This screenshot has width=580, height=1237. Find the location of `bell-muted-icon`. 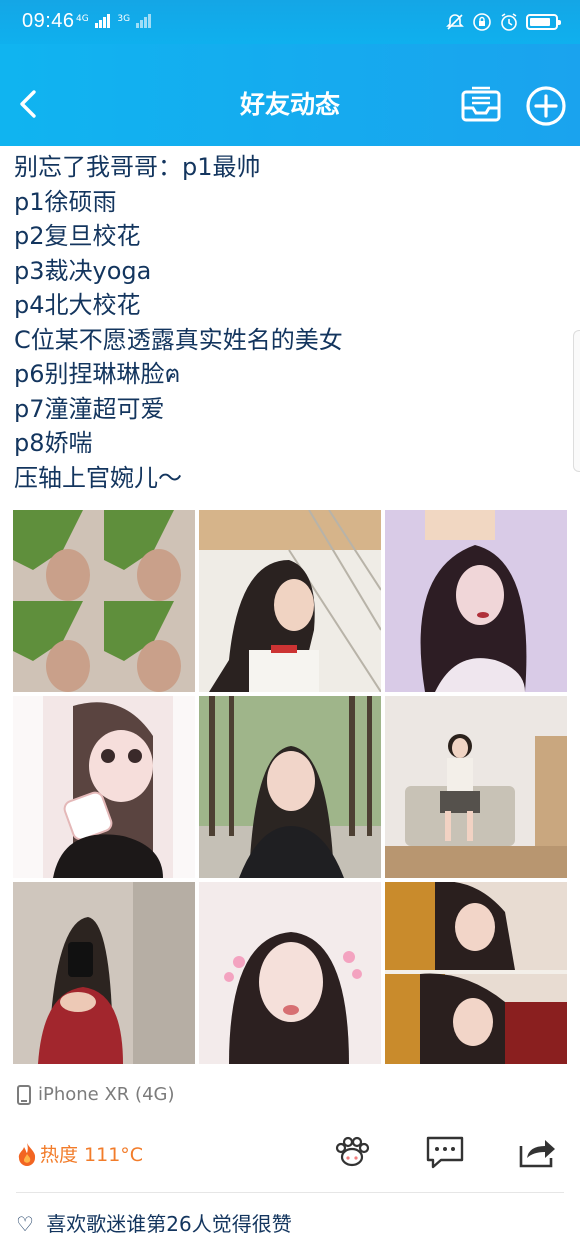

bell-muted-icon is located at coordinates (455, 22).